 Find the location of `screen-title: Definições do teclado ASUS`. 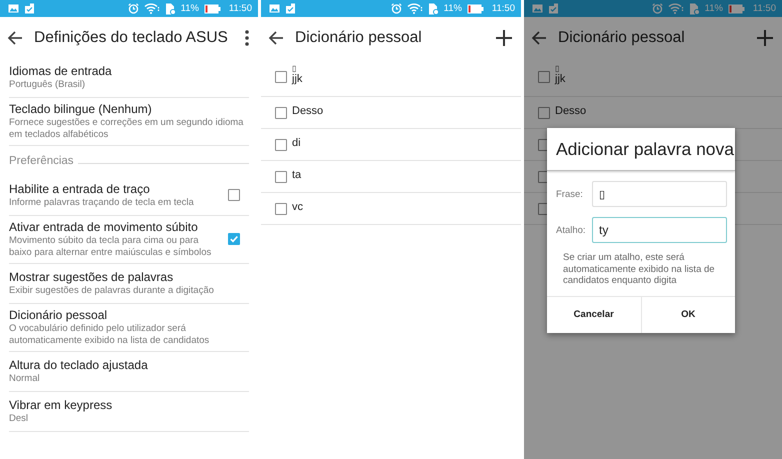

screen-title: Definições do teclado ASUS is located at coordinates (131, 37).